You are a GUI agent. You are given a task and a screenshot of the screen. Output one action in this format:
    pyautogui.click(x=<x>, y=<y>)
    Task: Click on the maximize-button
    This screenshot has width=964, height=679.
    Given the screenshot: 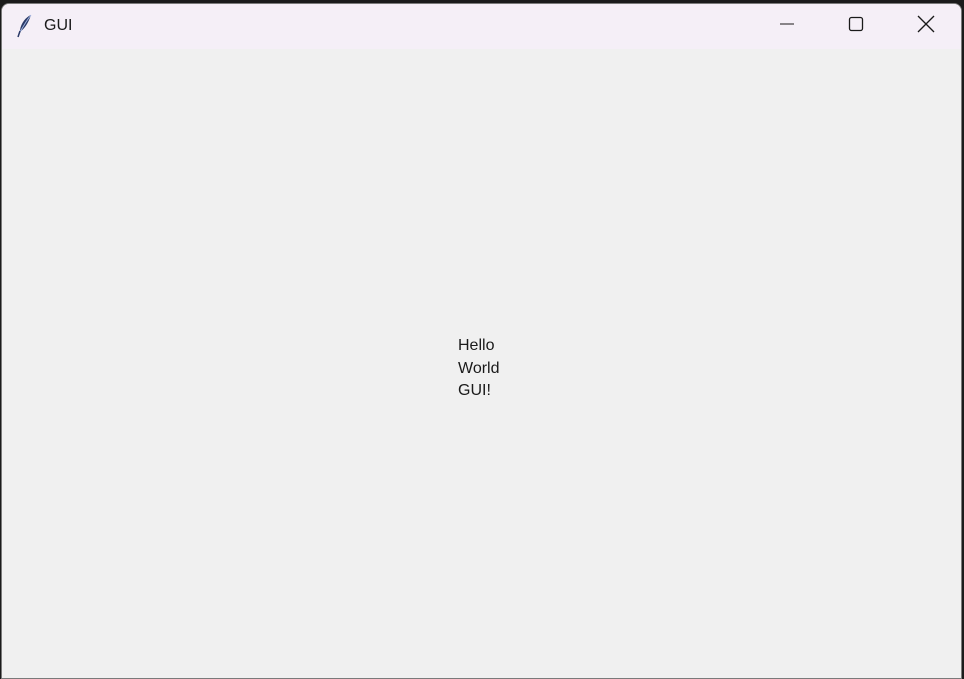 What is the action you would take?
    pyautogui.click(x=856, y=26)
    